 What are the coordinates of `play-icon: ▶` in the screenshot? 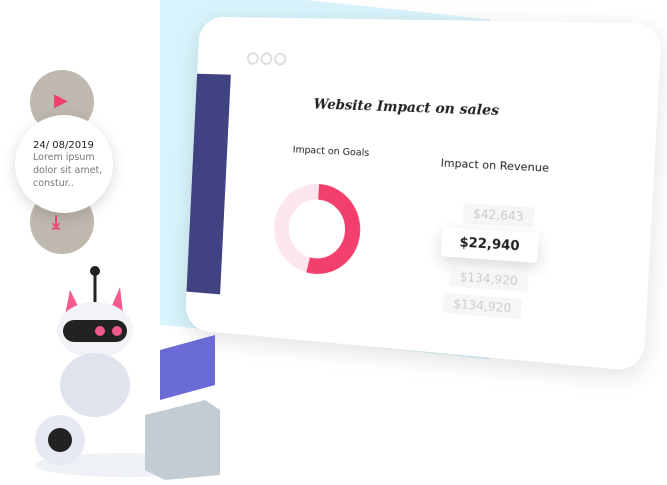 It's located at (61, 100).